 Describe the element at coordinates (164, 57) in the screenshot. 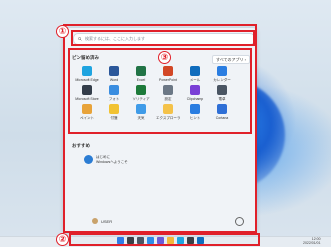

I see `callout-number-3: ③` at that location.